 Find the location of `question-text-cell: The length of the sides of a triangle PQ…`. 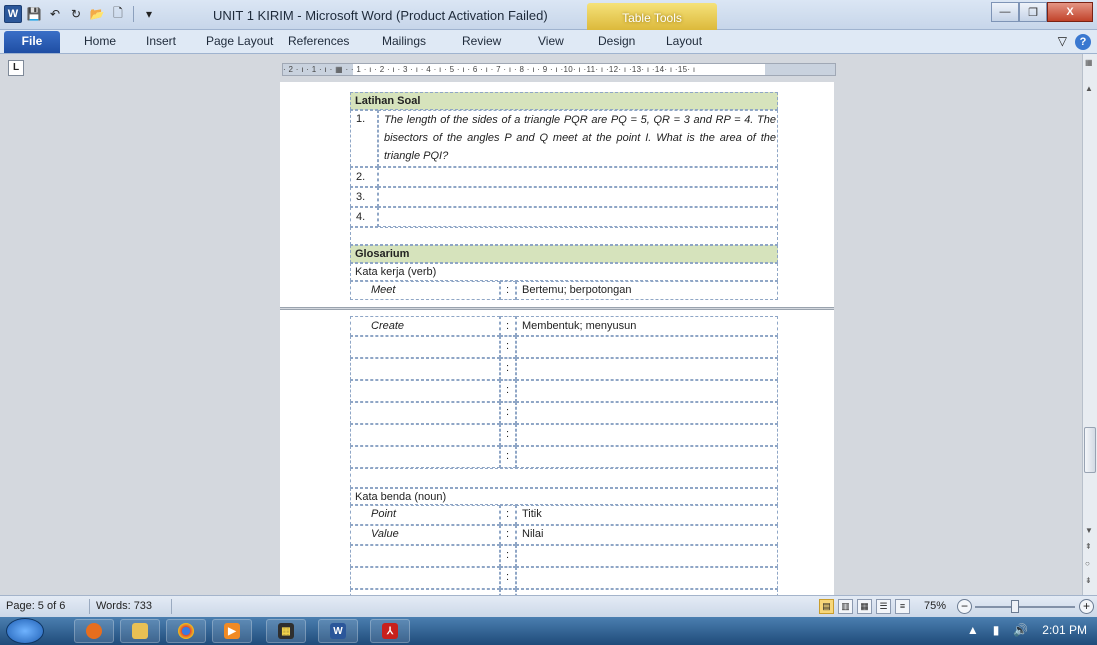

question-text-cell: The length of the sides of a triangle PQ… is located at coordinates (578, 138).